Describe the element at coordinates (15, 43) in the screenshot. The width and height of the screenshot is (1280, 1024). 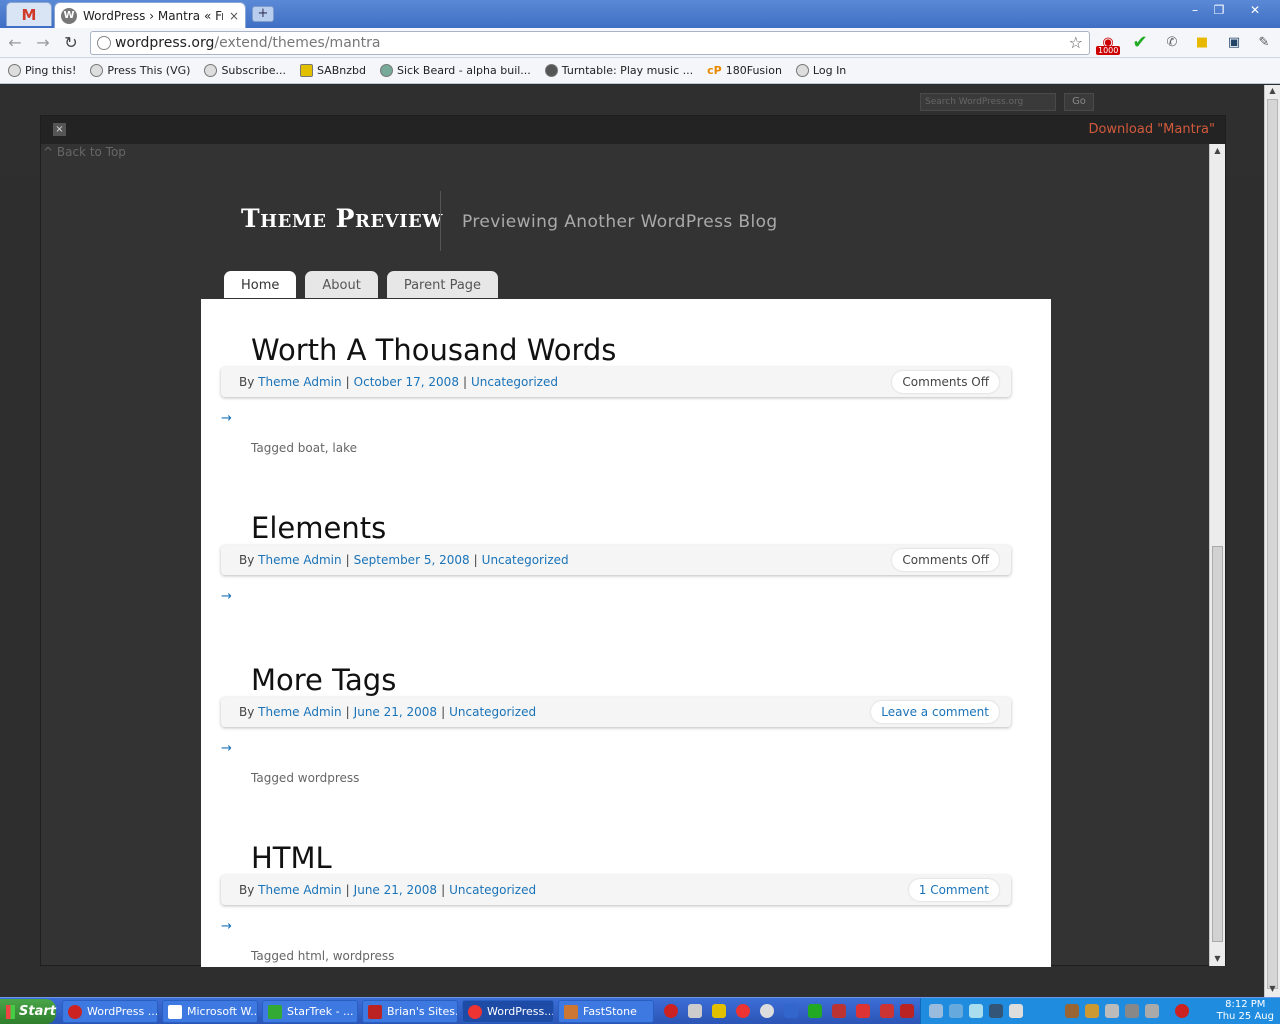
I see `back-arrow-icon: ←` at that location.